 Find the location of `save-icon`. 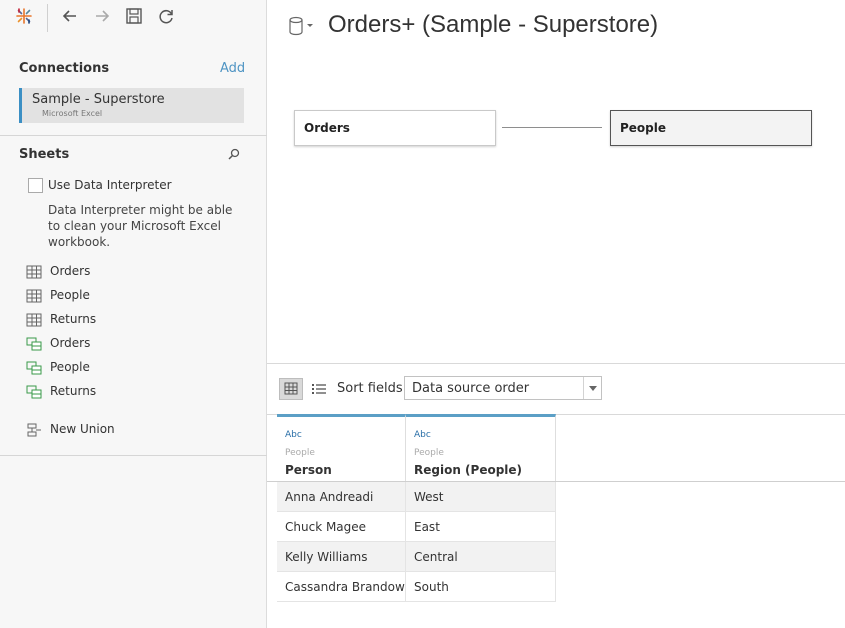

save-icon is located at coordinates (134, 16).